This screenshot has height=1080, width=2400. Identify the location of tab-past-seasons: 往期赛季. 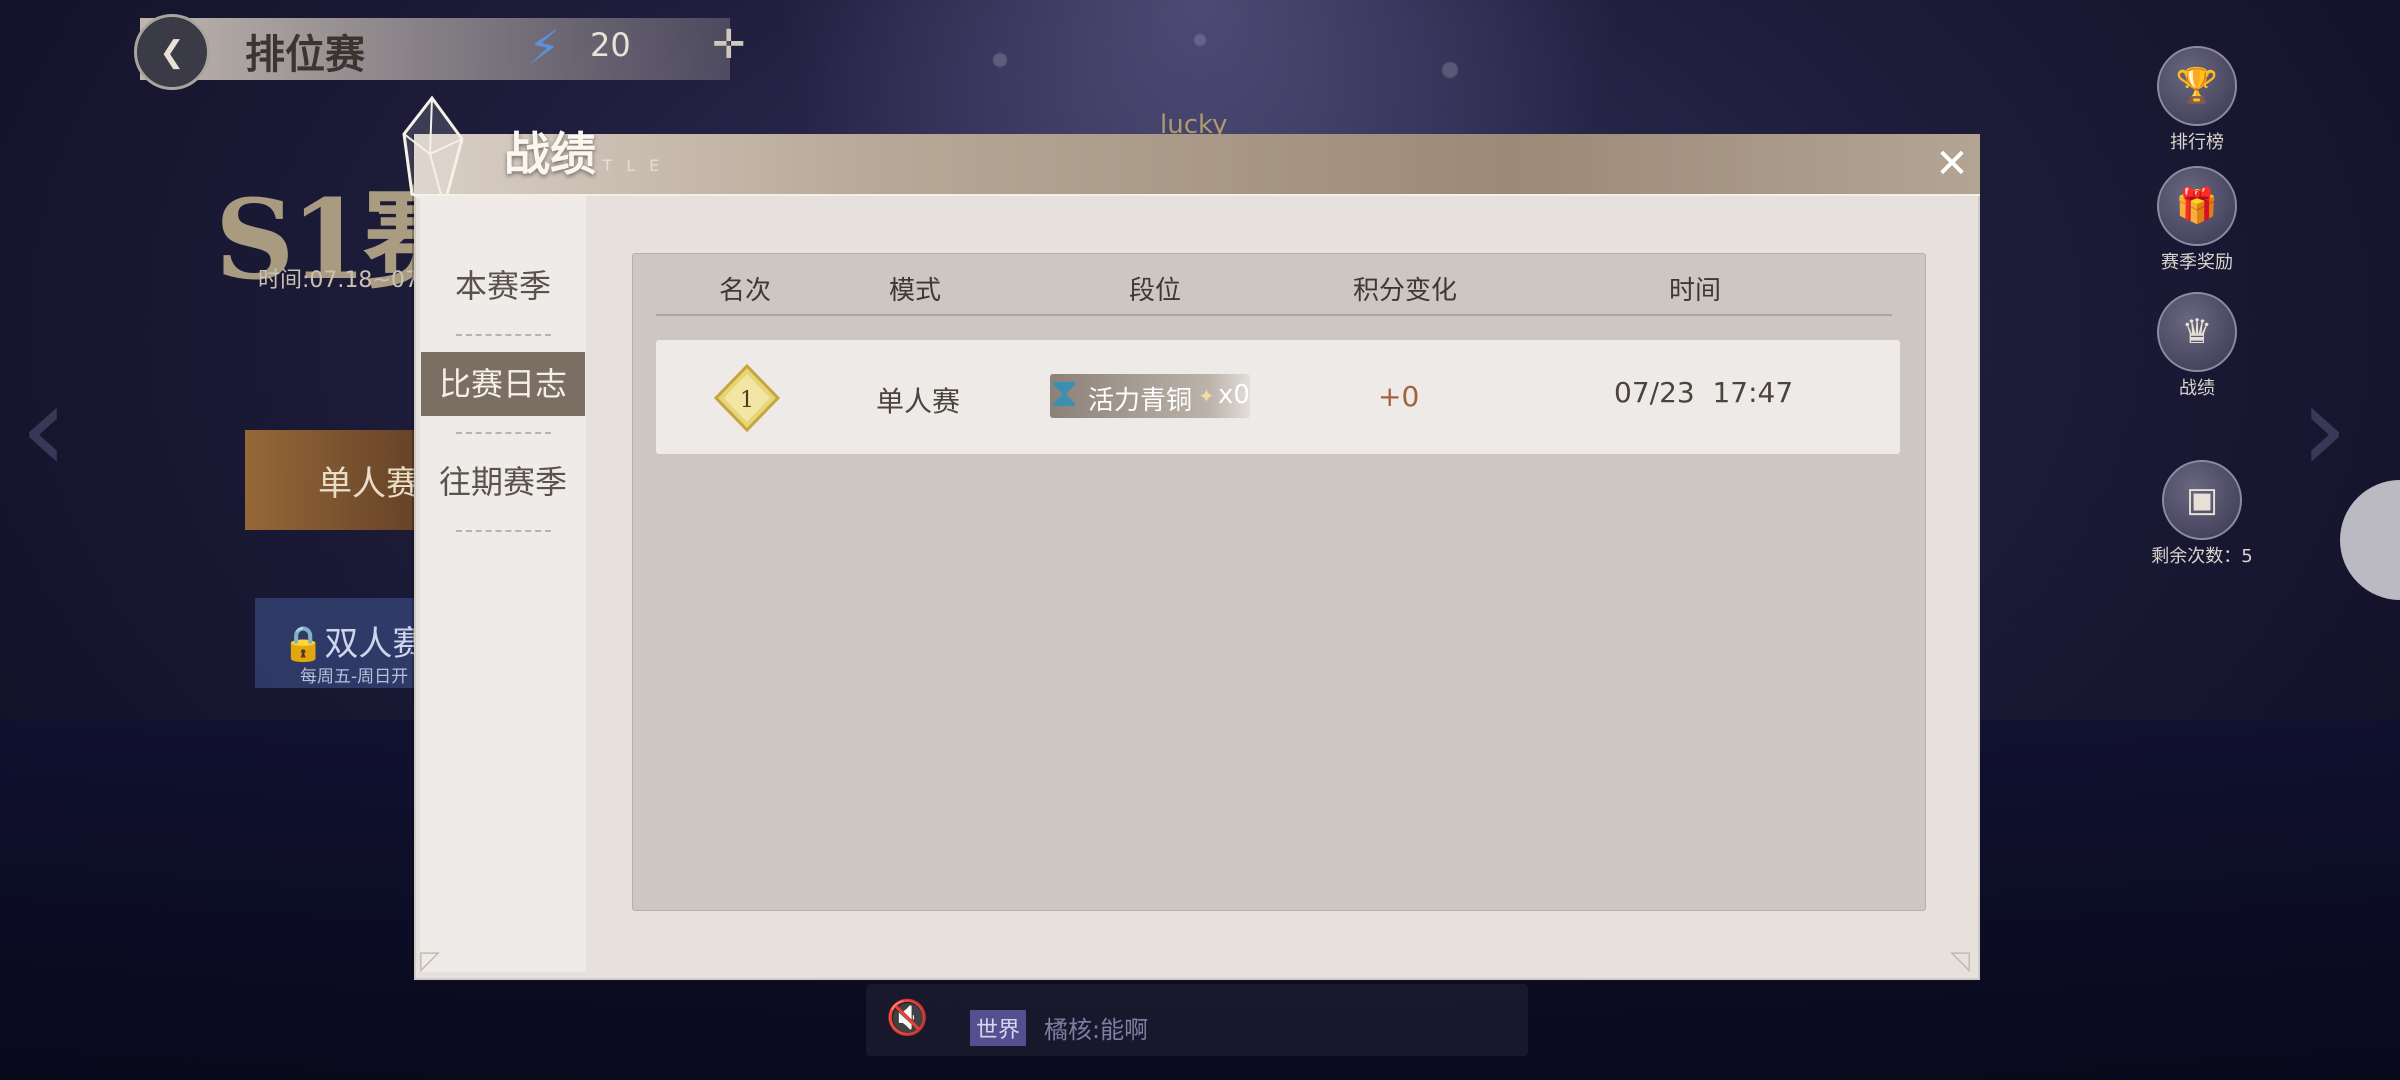
(503, 482).